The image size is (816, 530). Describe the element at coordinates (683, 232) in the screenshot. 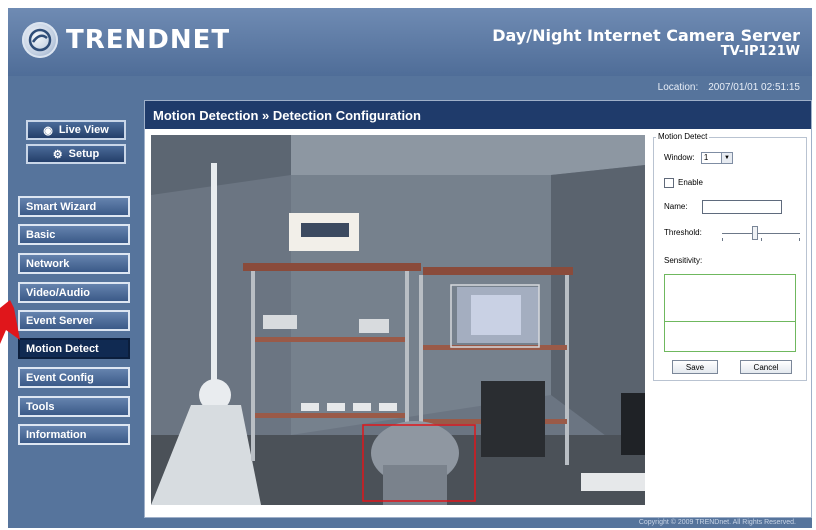

I see `threshold-label: Threshold:` at that location.